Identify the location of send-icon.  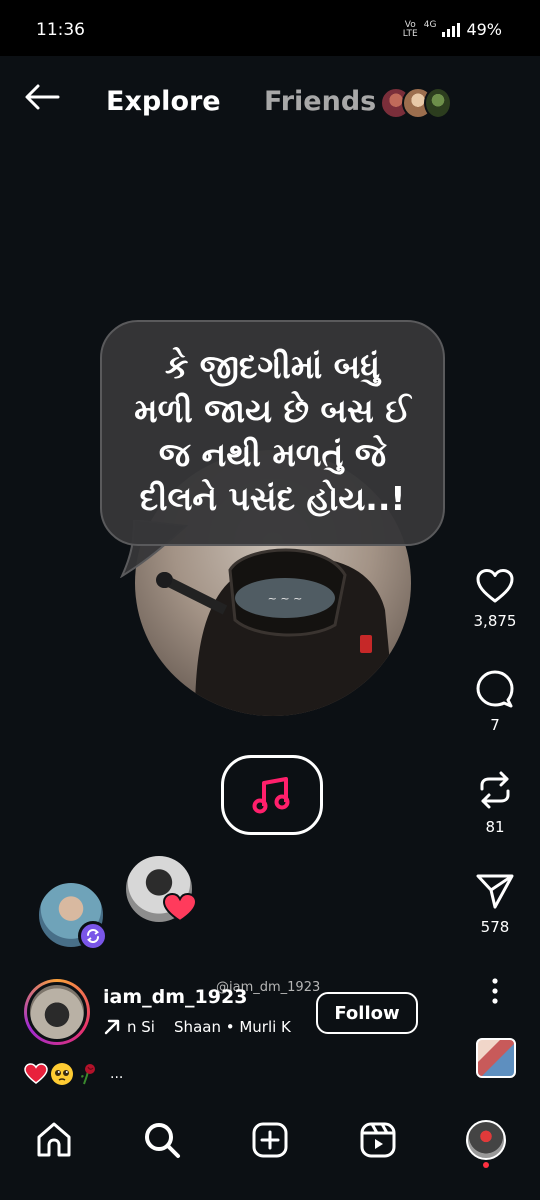
(495, 891).